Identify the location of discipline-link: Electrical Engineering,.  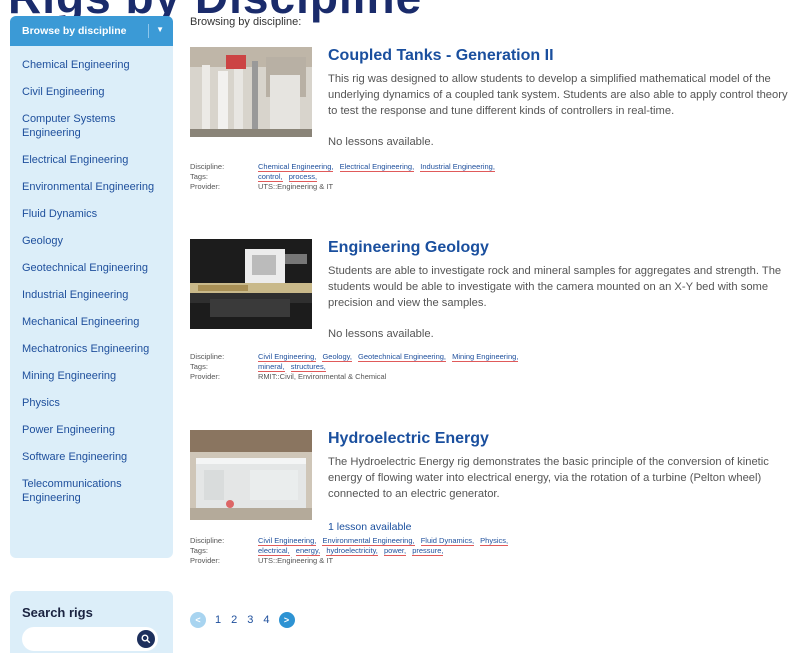
(377, 167).